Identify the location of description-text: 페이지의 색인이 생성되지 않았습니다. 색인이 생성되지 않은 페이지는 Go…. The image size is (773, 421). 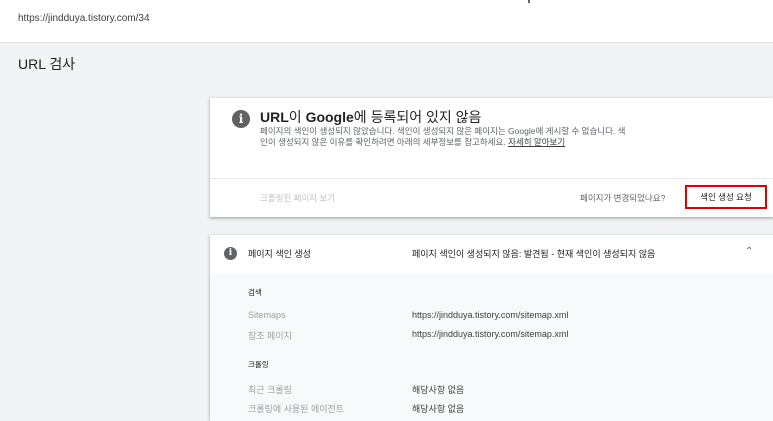
(443, 136).